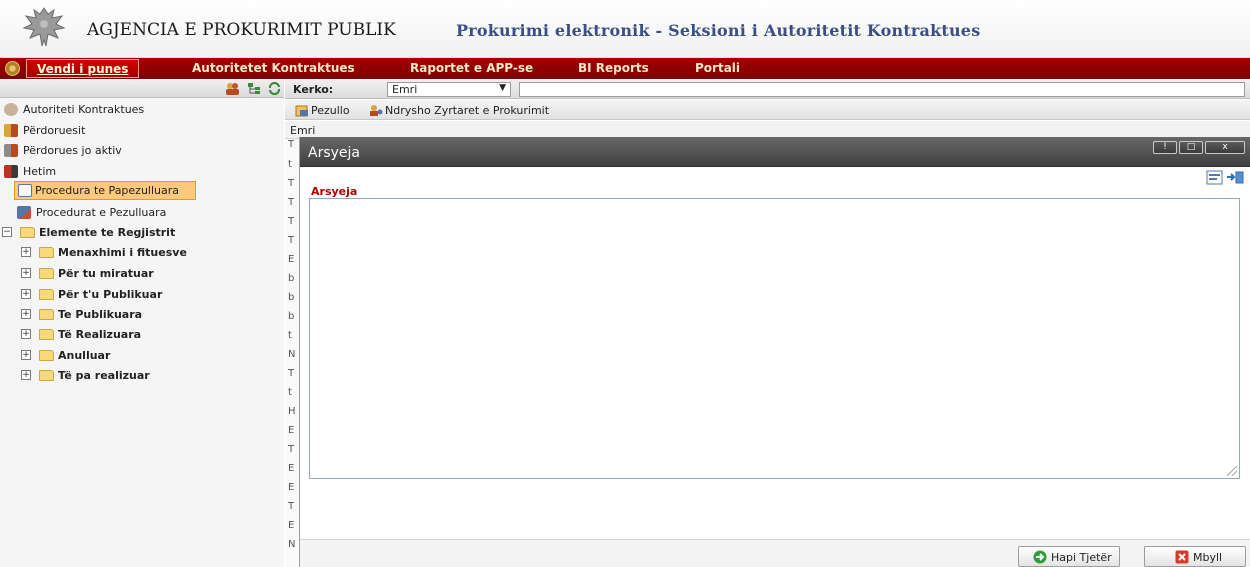 This screenshot has height=567, width=1250. Describe the element at coordinates (882, 89) in the screenshot. I see `search-input` at that location.